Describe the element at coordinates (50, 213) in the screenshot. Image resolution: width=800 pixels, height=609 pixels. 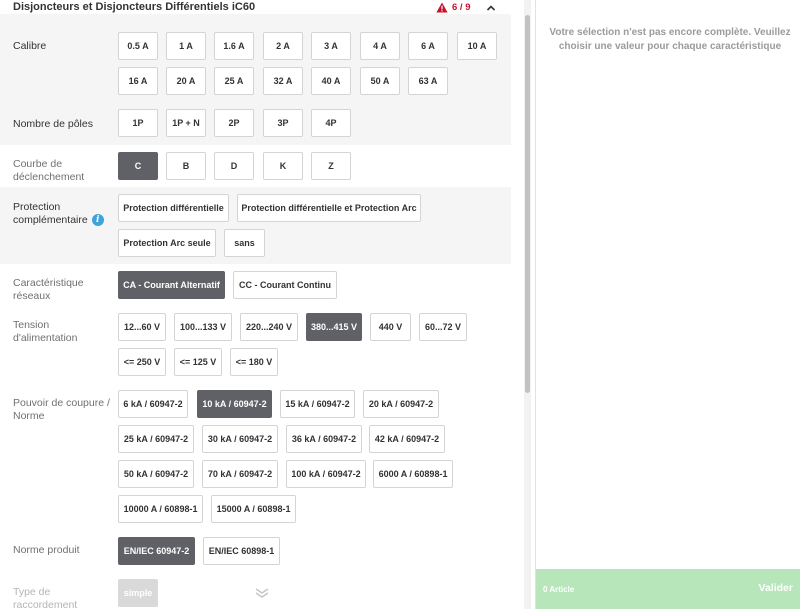
I see `section-label-text: Protection complémentaire` at that location.